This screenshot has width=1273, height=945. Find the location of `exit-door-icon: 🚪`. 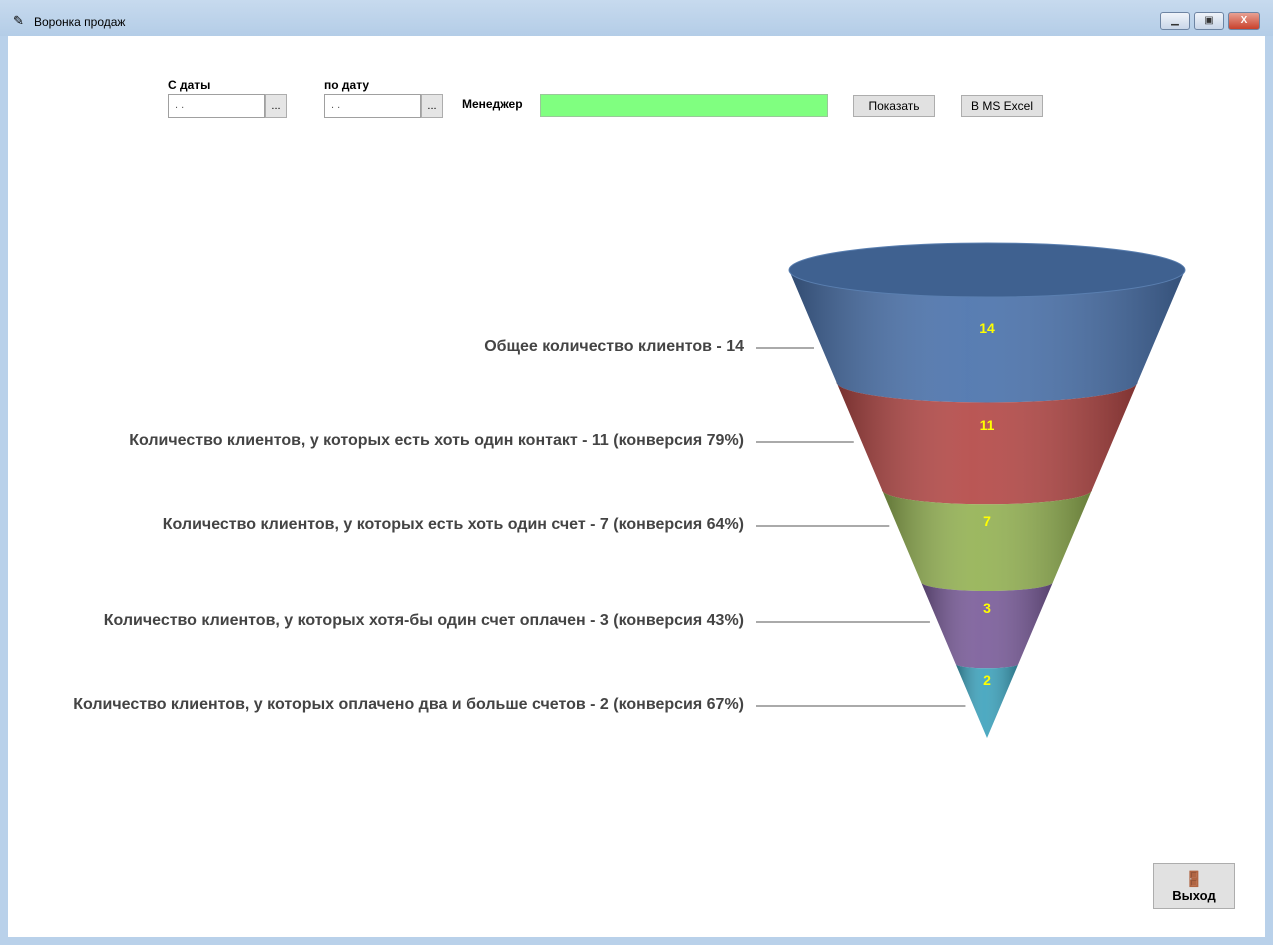

exit-door-icon: 🚪 is located at coordinates (1194, 879).